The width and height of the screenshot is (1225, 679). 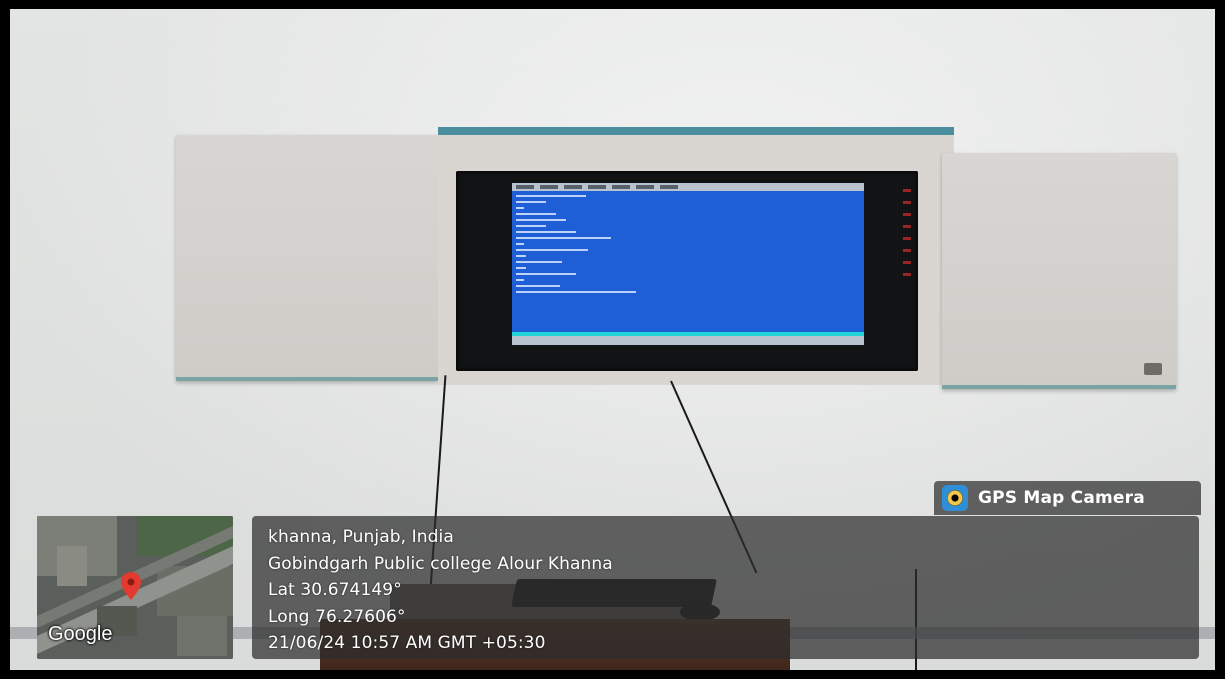 I want to click on location-datetime: 21/06/24 10:57 AM GMT +05:30, so click(x=407, y=643).